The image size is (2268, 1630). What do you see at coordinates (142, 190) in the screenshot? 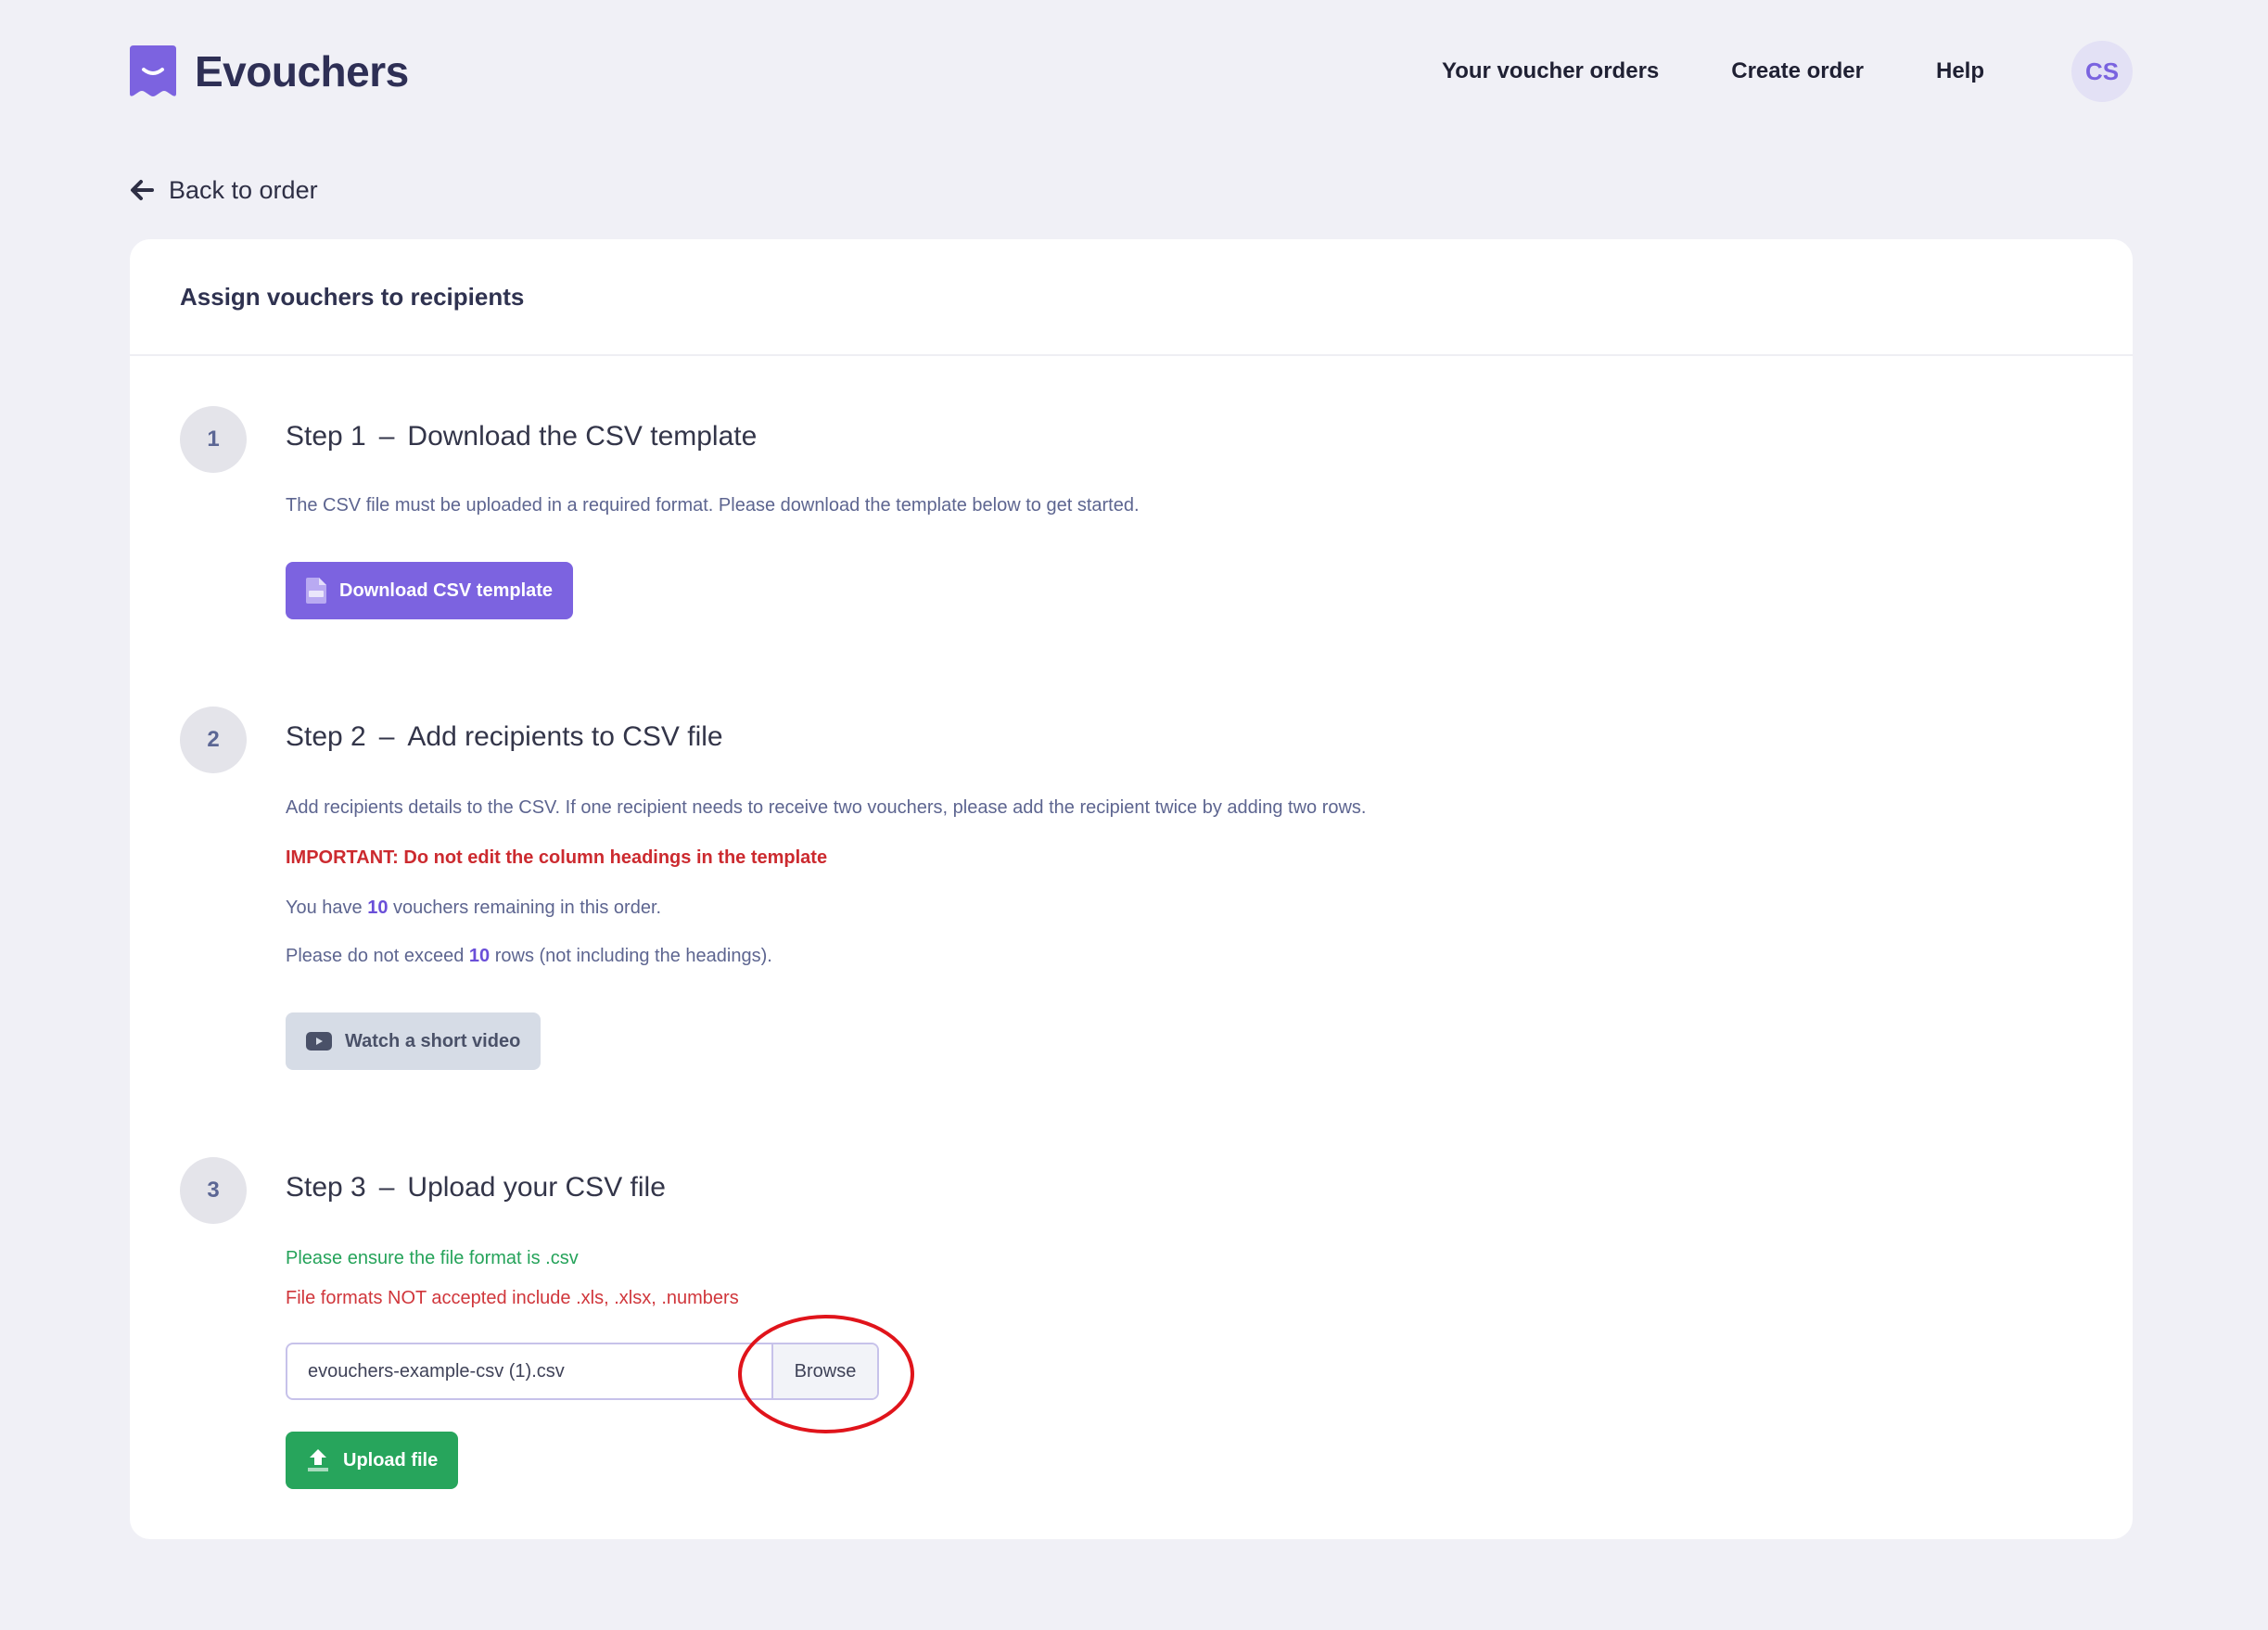
I see `arrow-left-icon` at bounding box center [142, 190].